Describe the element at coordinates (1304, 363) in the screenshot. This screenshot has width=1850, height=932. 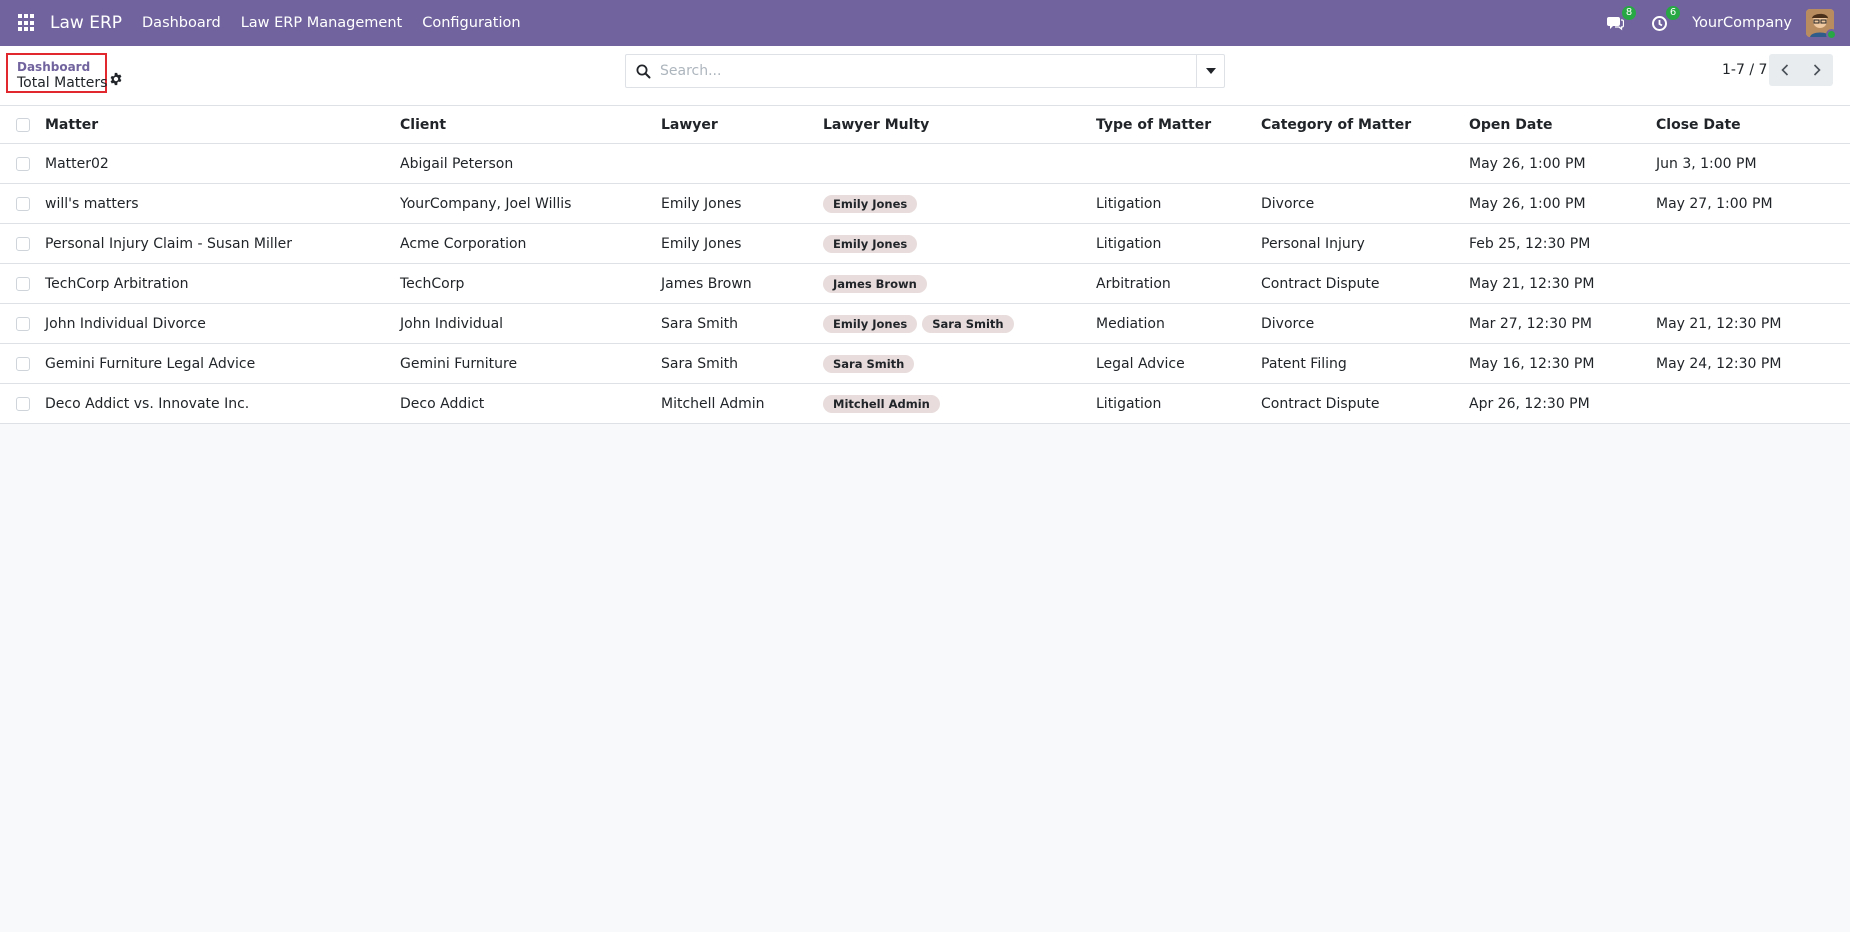
I see `cell-category: Patent Filing` at that location.